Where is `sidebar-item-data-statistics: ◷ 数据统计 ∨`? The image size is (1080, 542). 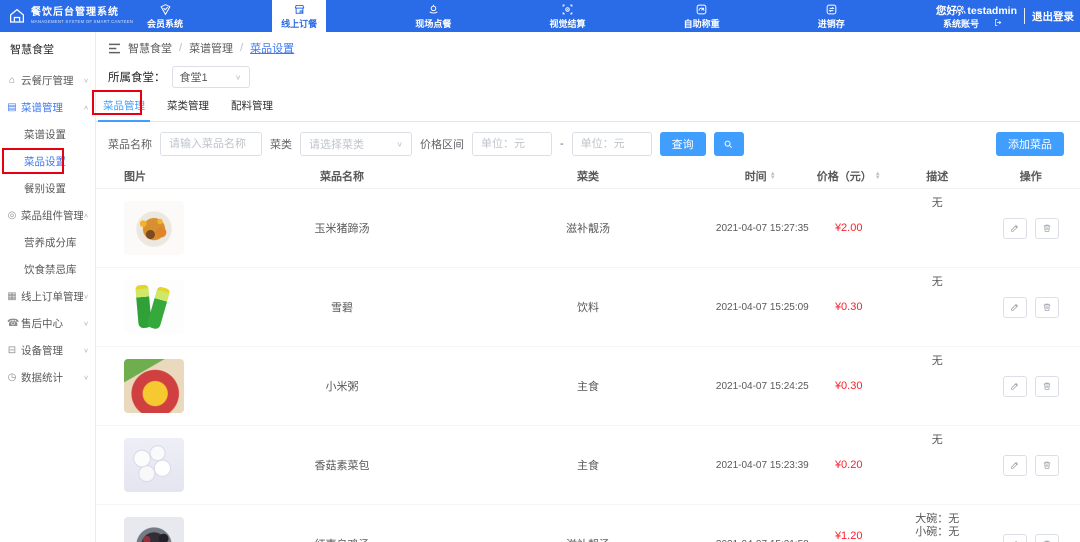 sidebar-item-data-statistics: ◷ 数据统计 ∨ is located at coordinates (47, 377).